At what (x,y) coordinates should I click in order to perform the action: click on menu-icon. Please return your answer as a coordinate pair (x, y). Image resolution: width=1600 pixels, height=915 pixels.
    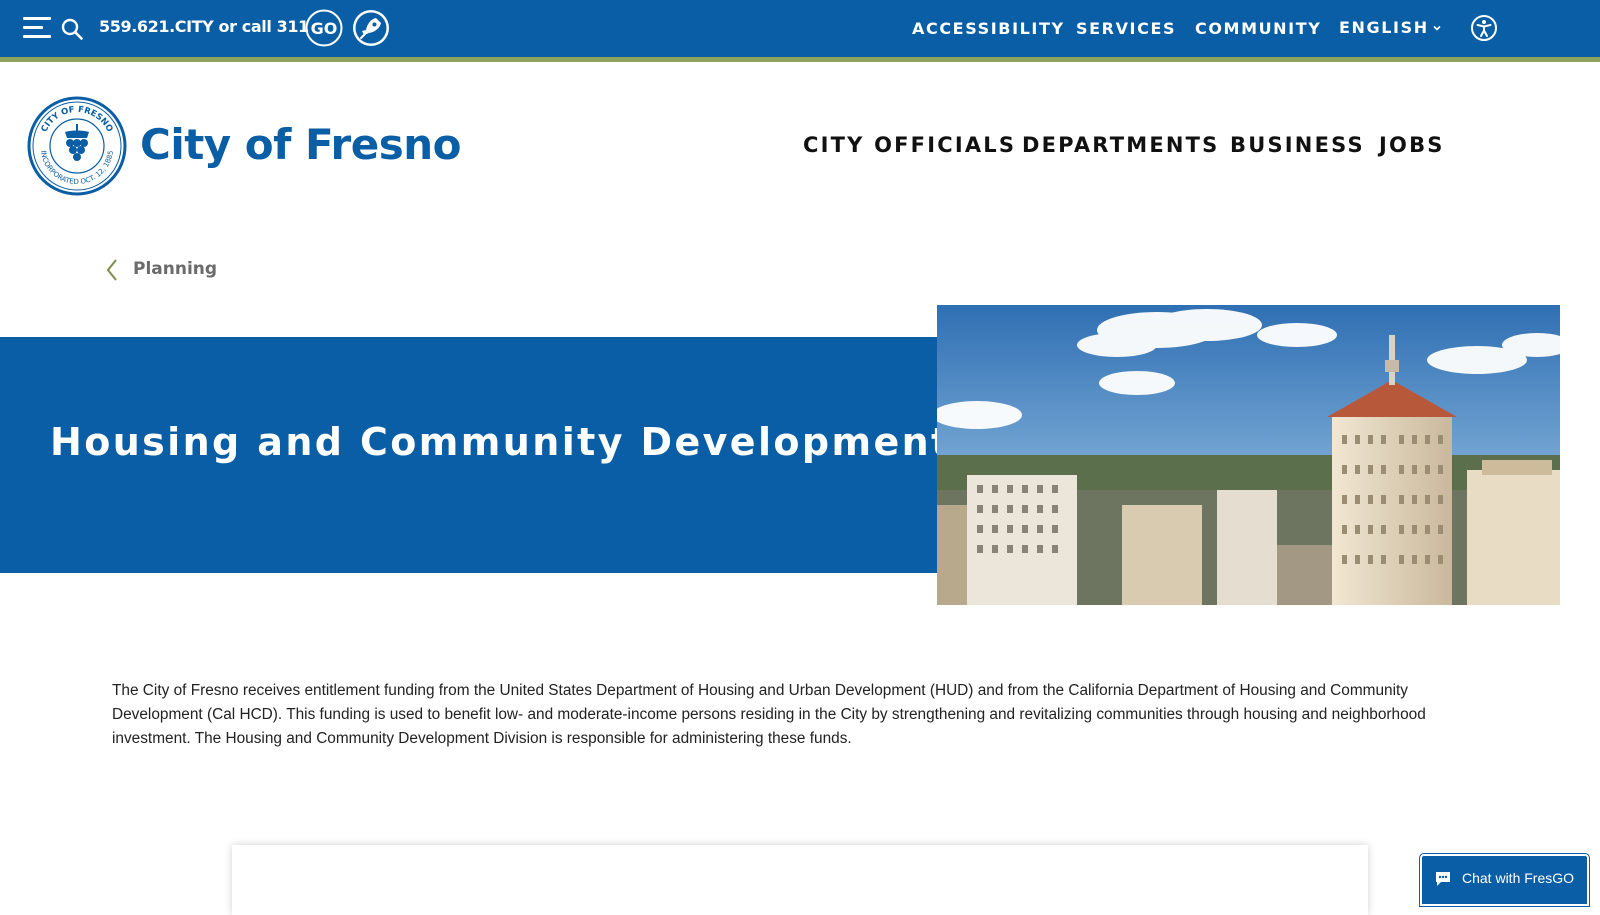
    Looking at the image, I should click on (37, 28).